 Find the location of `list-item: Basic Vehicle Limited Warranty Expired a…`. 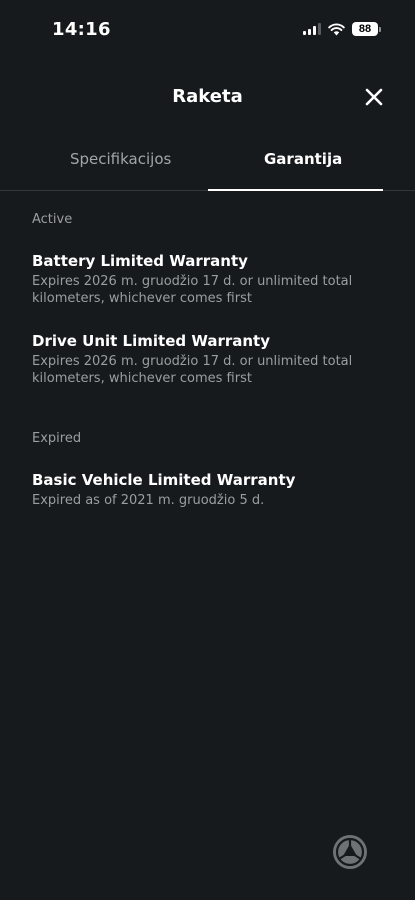

list-item: Basic Vehicle Limited Warranty Expired a… is located at coordinates (208, 489).